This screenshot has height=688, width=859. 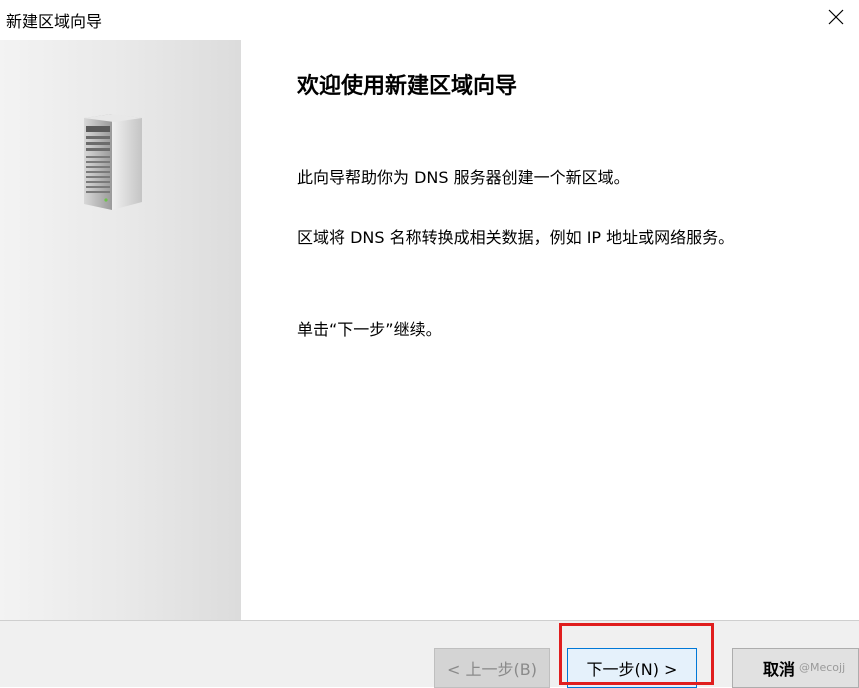 I want to click on wizard-heading: 欢迎使用新建区域向导, so click(x=407, y=86).